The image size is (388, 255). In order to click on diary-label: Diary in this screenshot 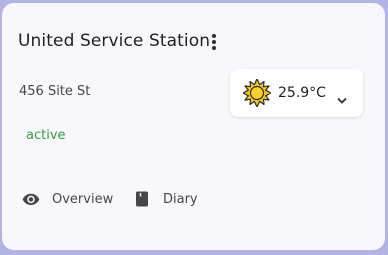, I will do `click(180, 199)`.